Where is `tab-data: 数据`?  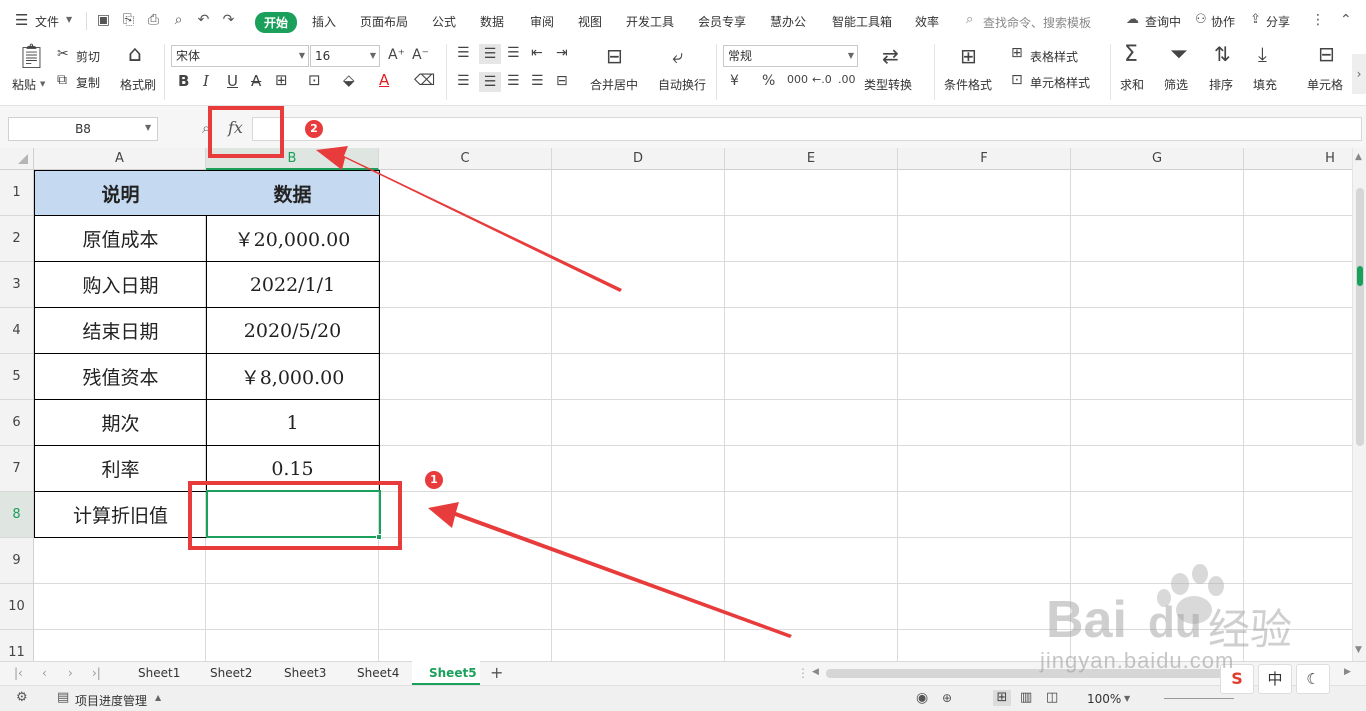
tab-data: 数据 is located at coordinates (492, 21).